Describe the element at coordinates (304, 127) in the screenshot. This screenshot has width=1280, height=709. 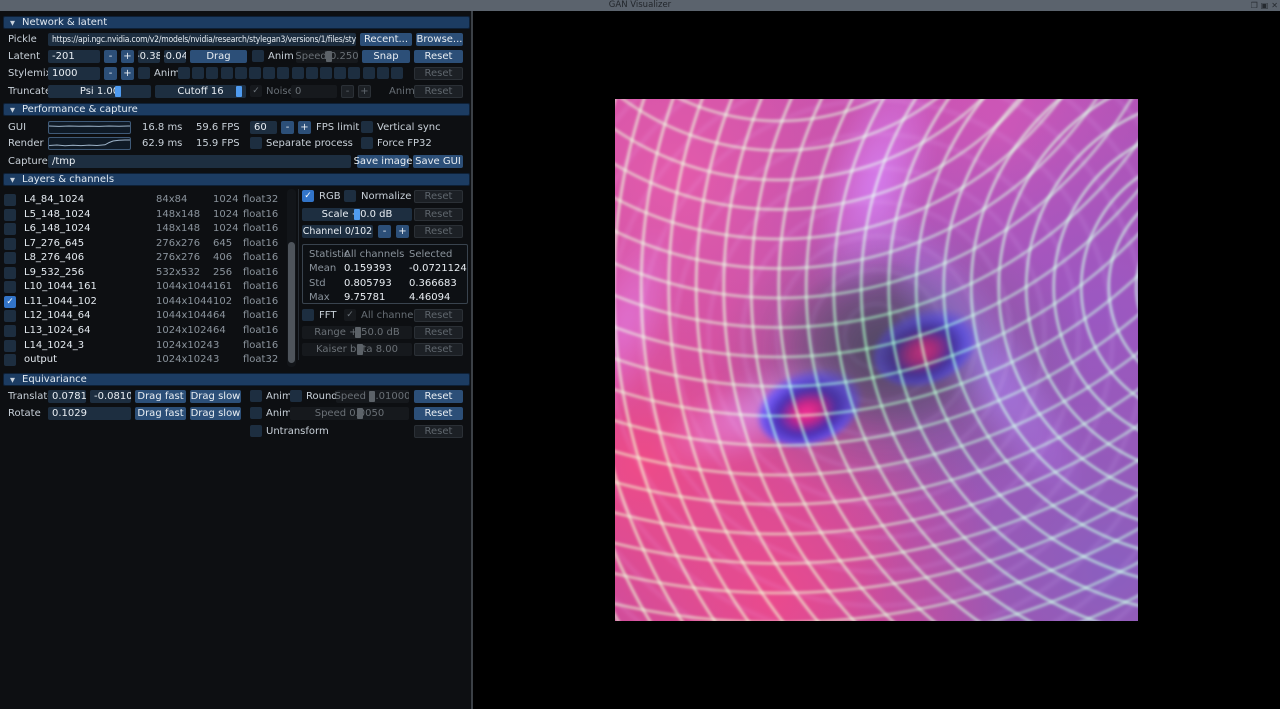
I see `fps-limit-plus-button: +` at that location.